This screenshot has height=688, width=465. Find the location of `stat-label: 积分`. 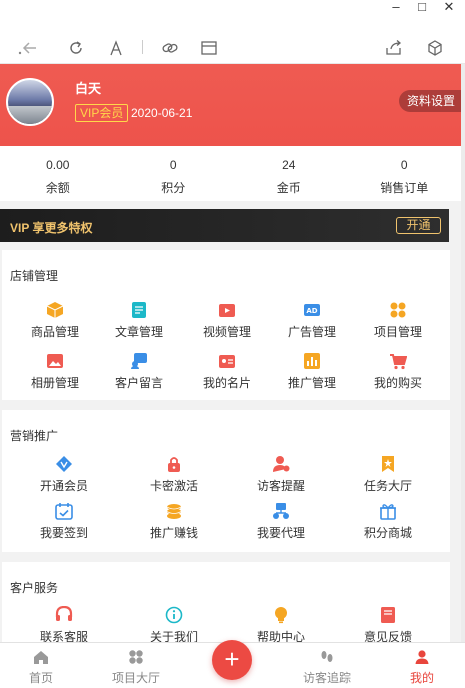

stat-label: 积分 is located at coordinates (173, 188).